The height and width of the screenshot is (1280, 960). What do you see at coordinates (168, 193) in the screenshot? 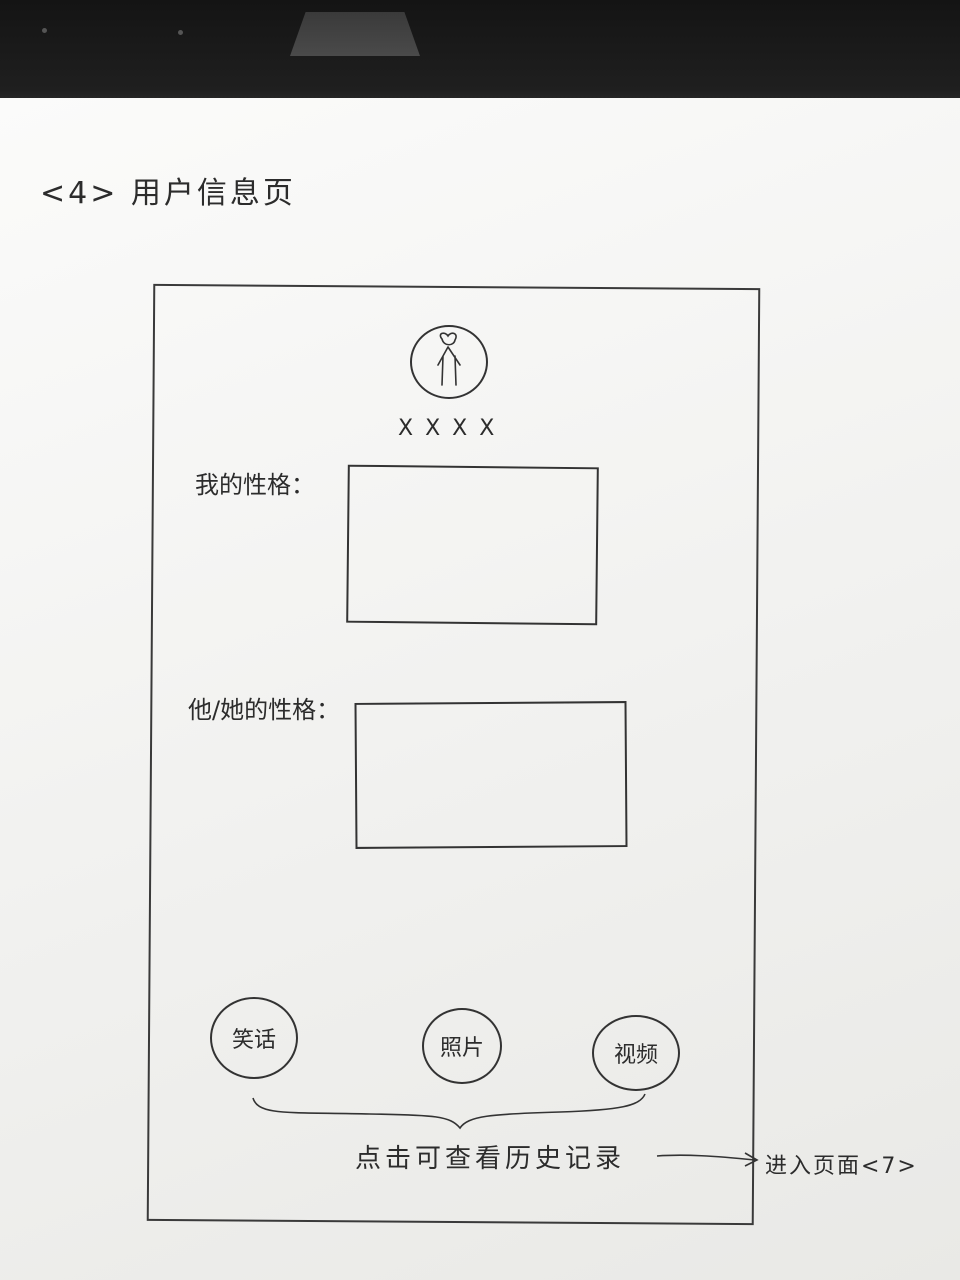
I see `page-title: <4> 用户信息页` at bounding box center [168, 193].